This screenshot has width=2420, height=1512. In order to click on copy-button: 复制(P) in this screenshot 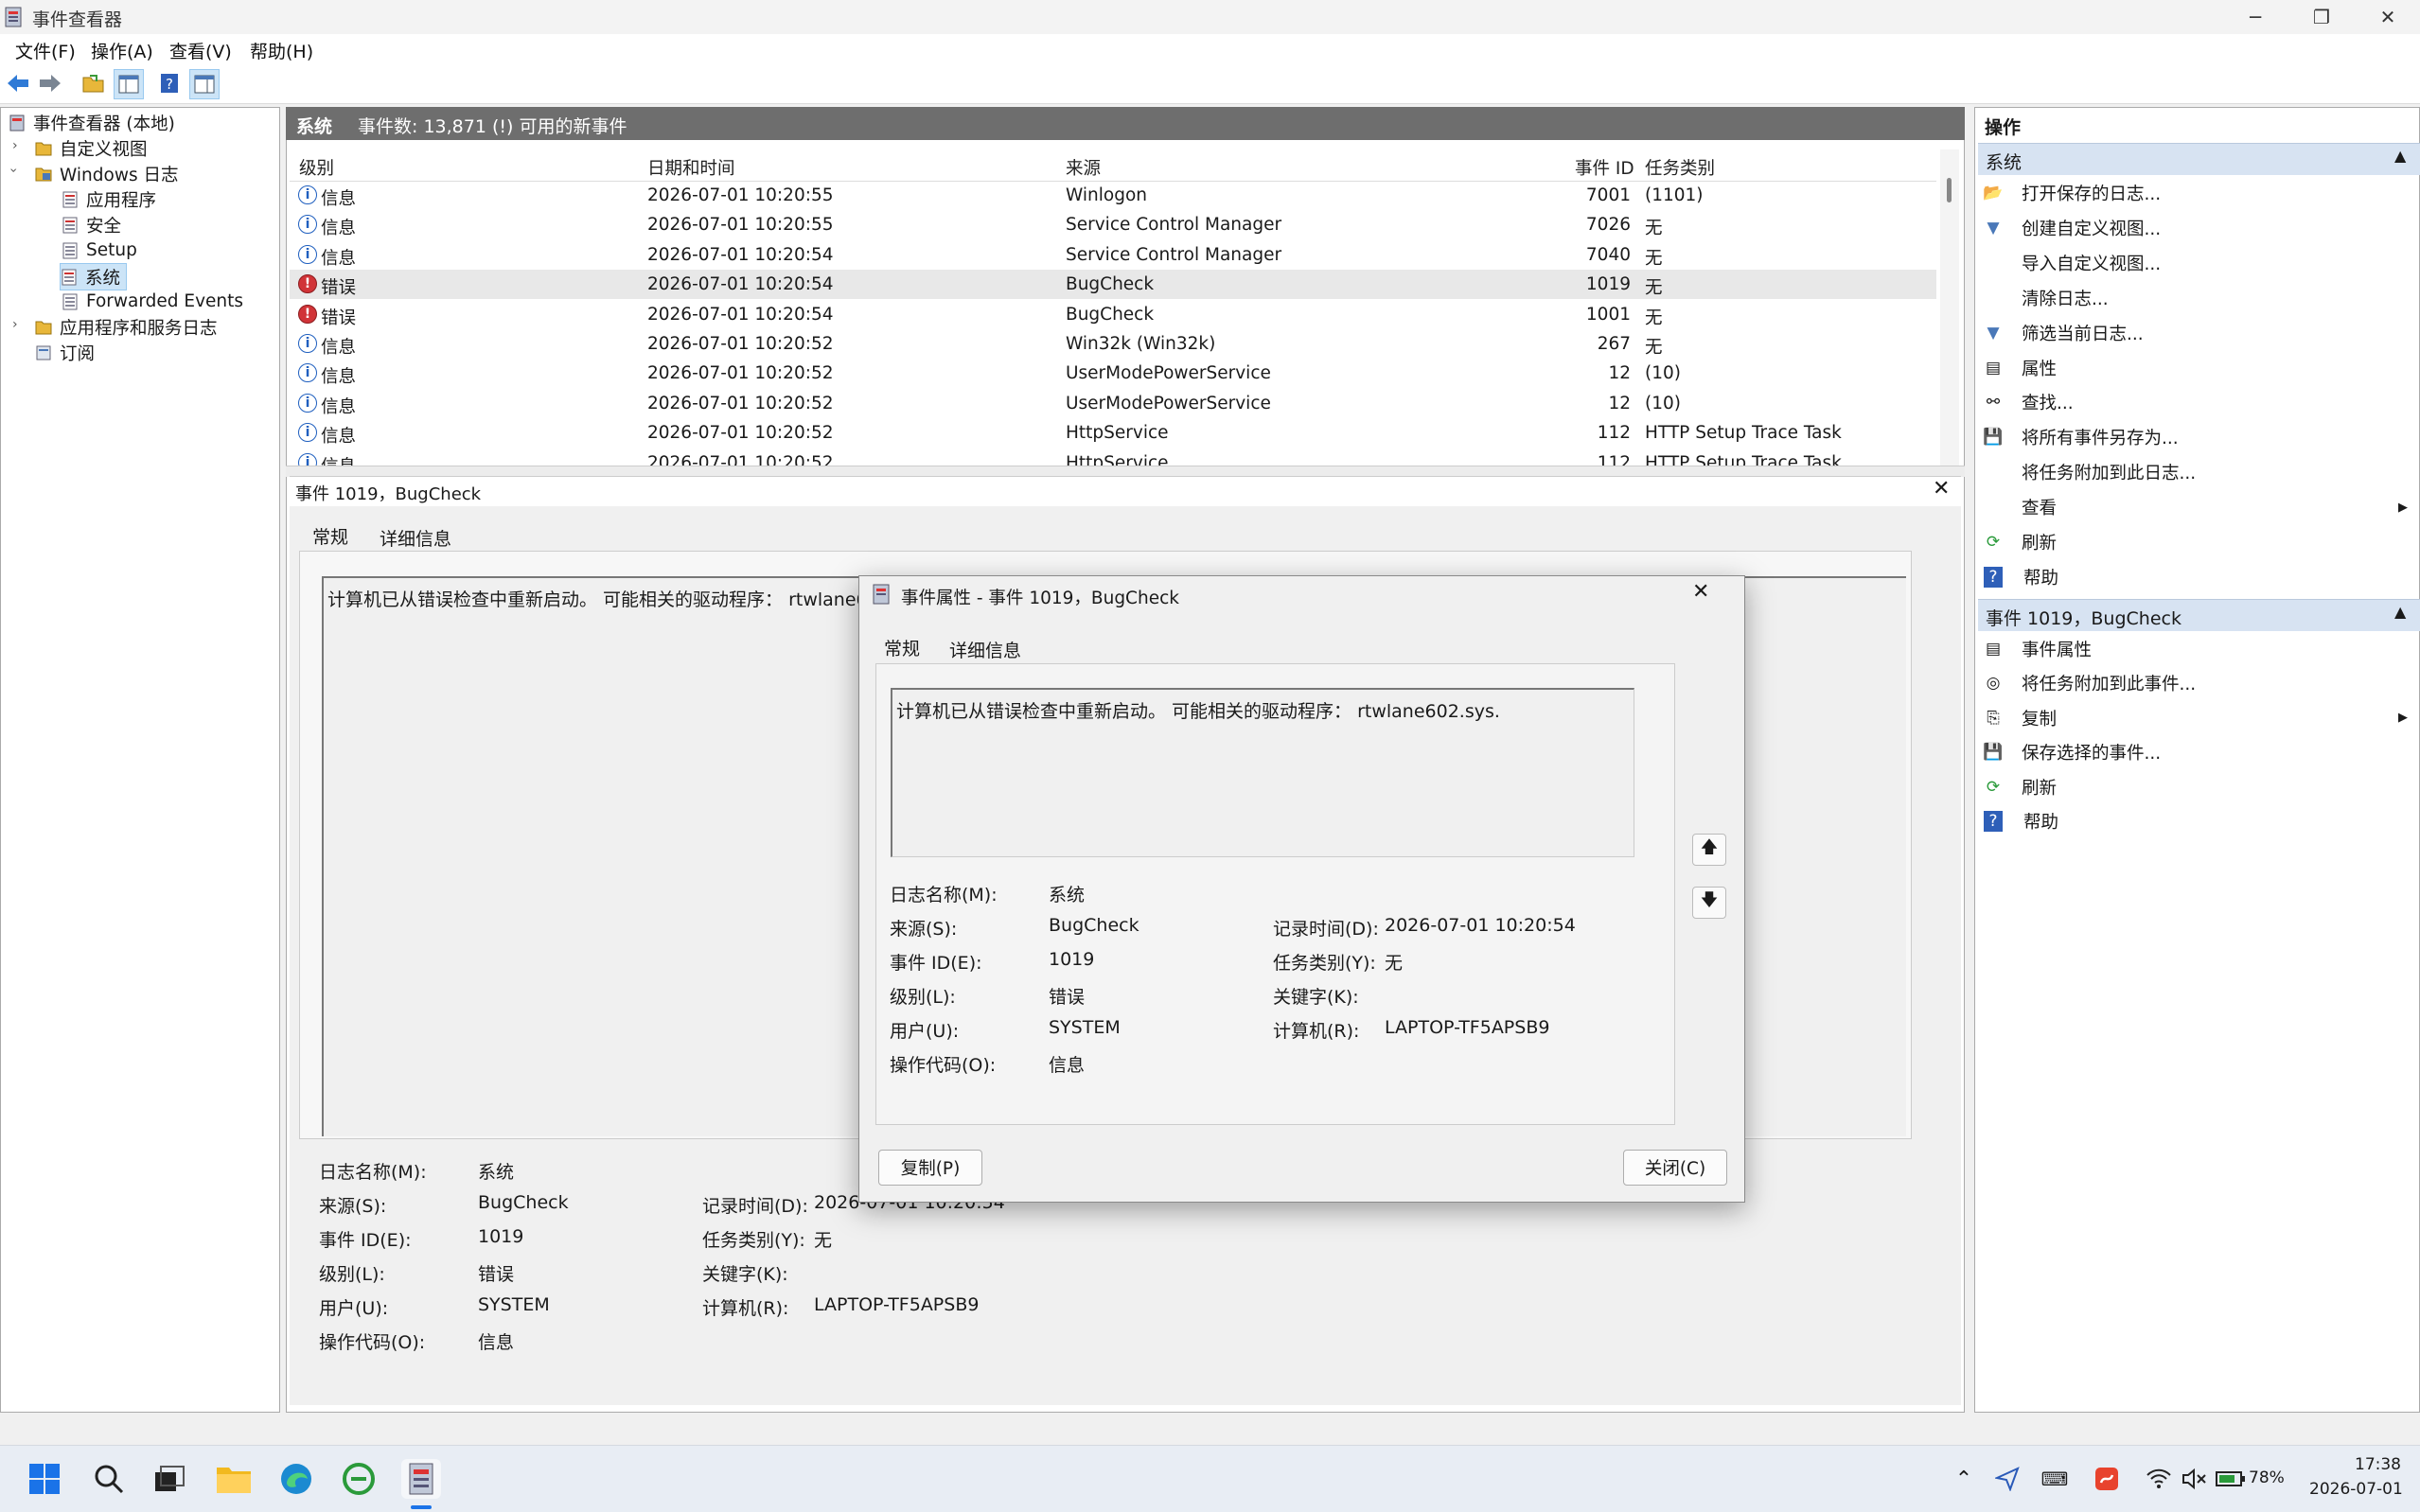, I will do `click(930, 1168)`.